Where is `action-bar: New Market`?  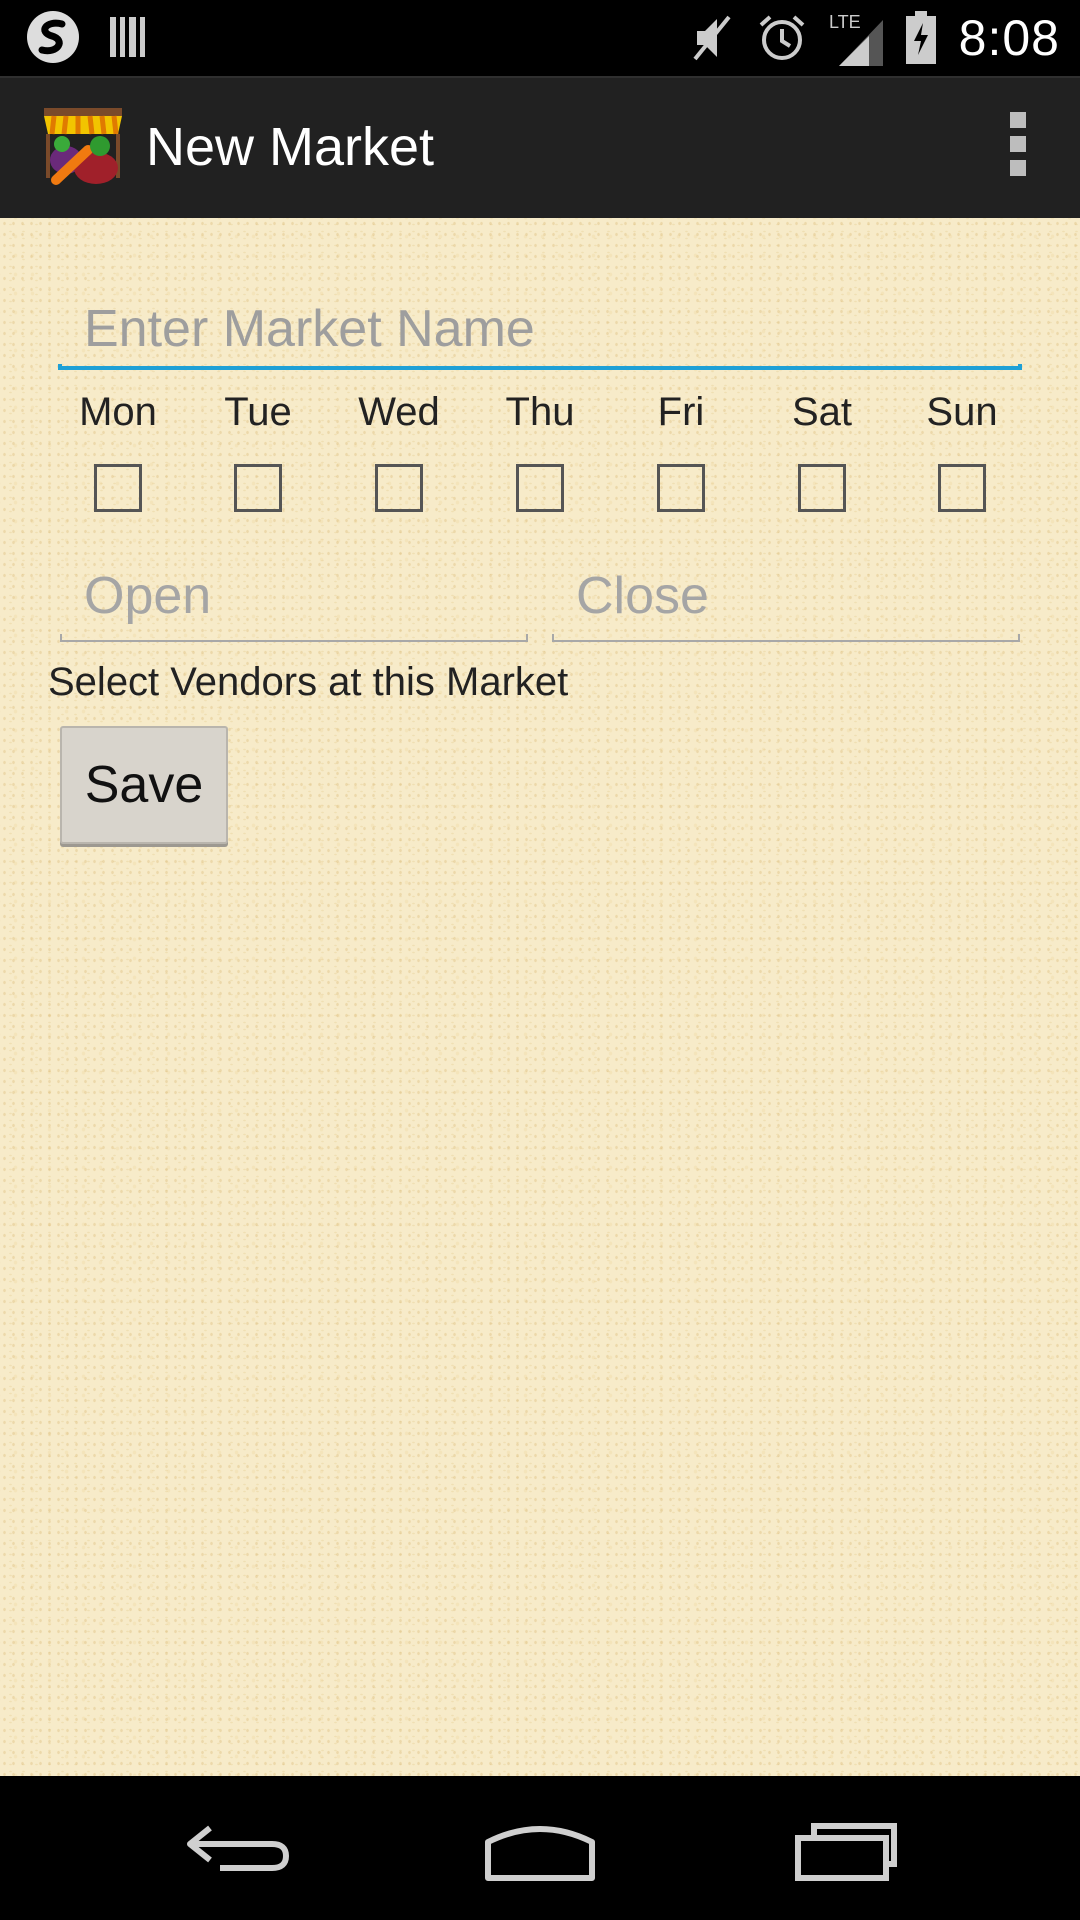
action-bar: New Market is located at coordinates (540, 147).